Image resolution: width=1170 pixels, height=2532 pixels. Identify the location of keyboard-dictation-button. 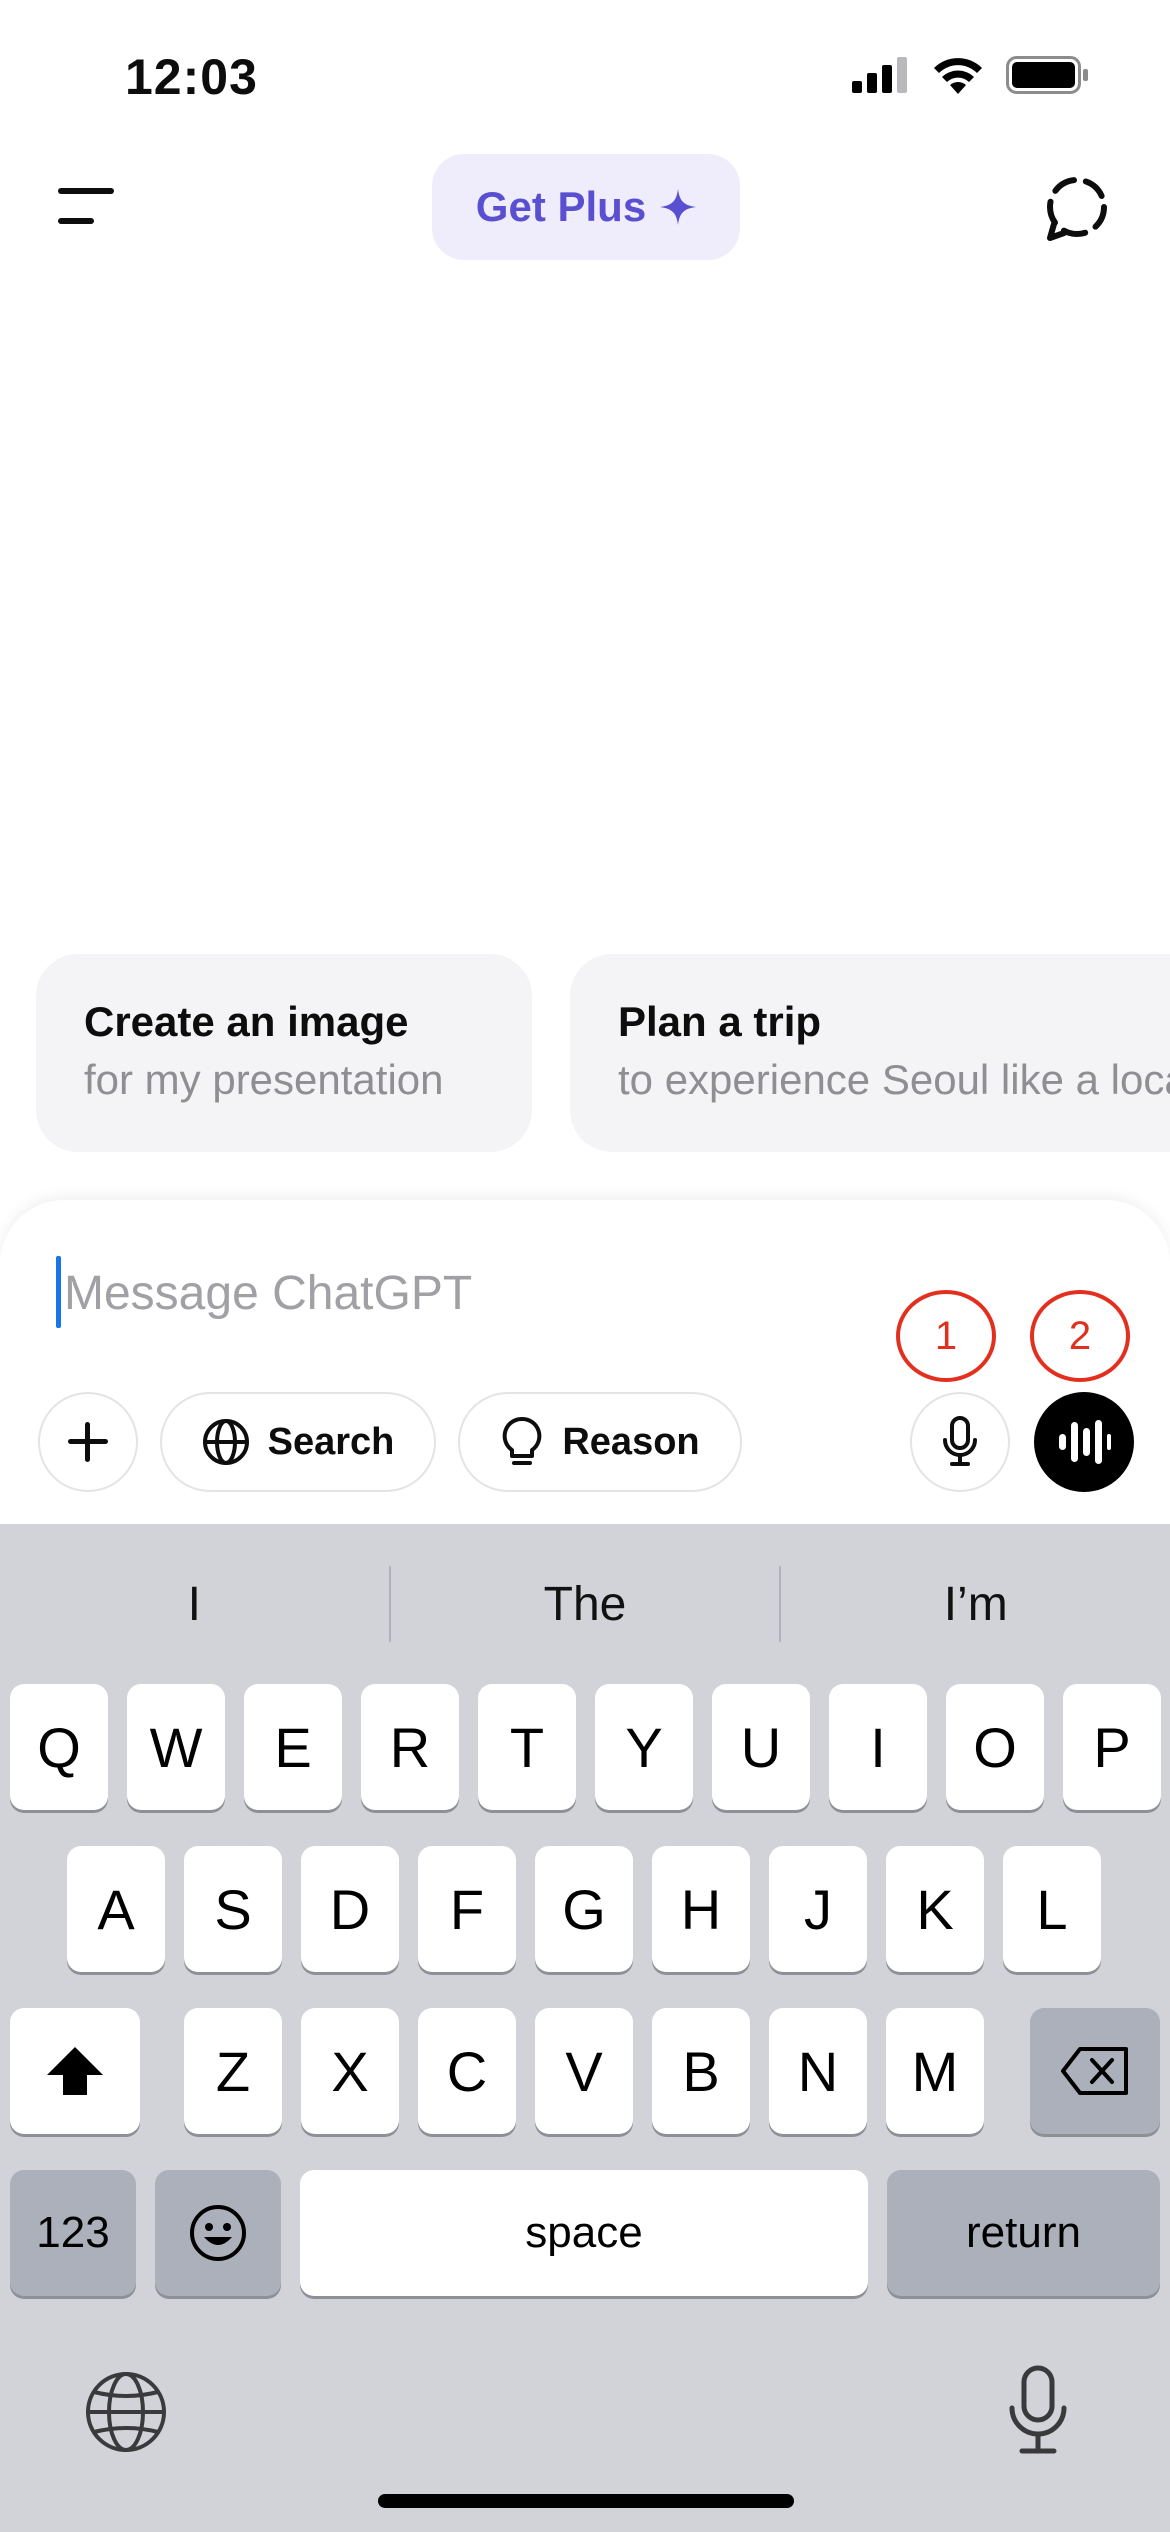
(1038, 2410).